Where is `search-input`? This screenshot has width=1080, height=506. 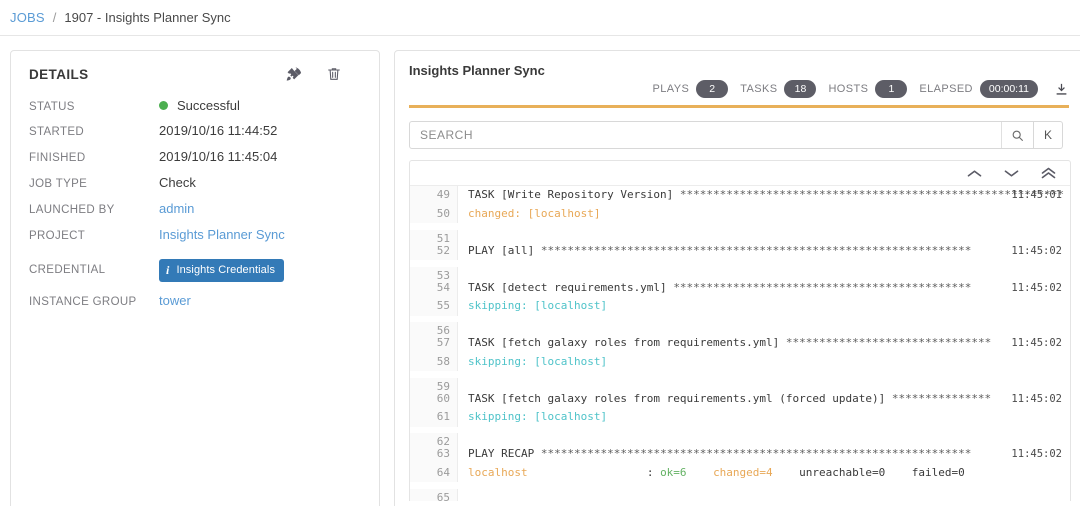
search-input is located at coordinates (705, 135).